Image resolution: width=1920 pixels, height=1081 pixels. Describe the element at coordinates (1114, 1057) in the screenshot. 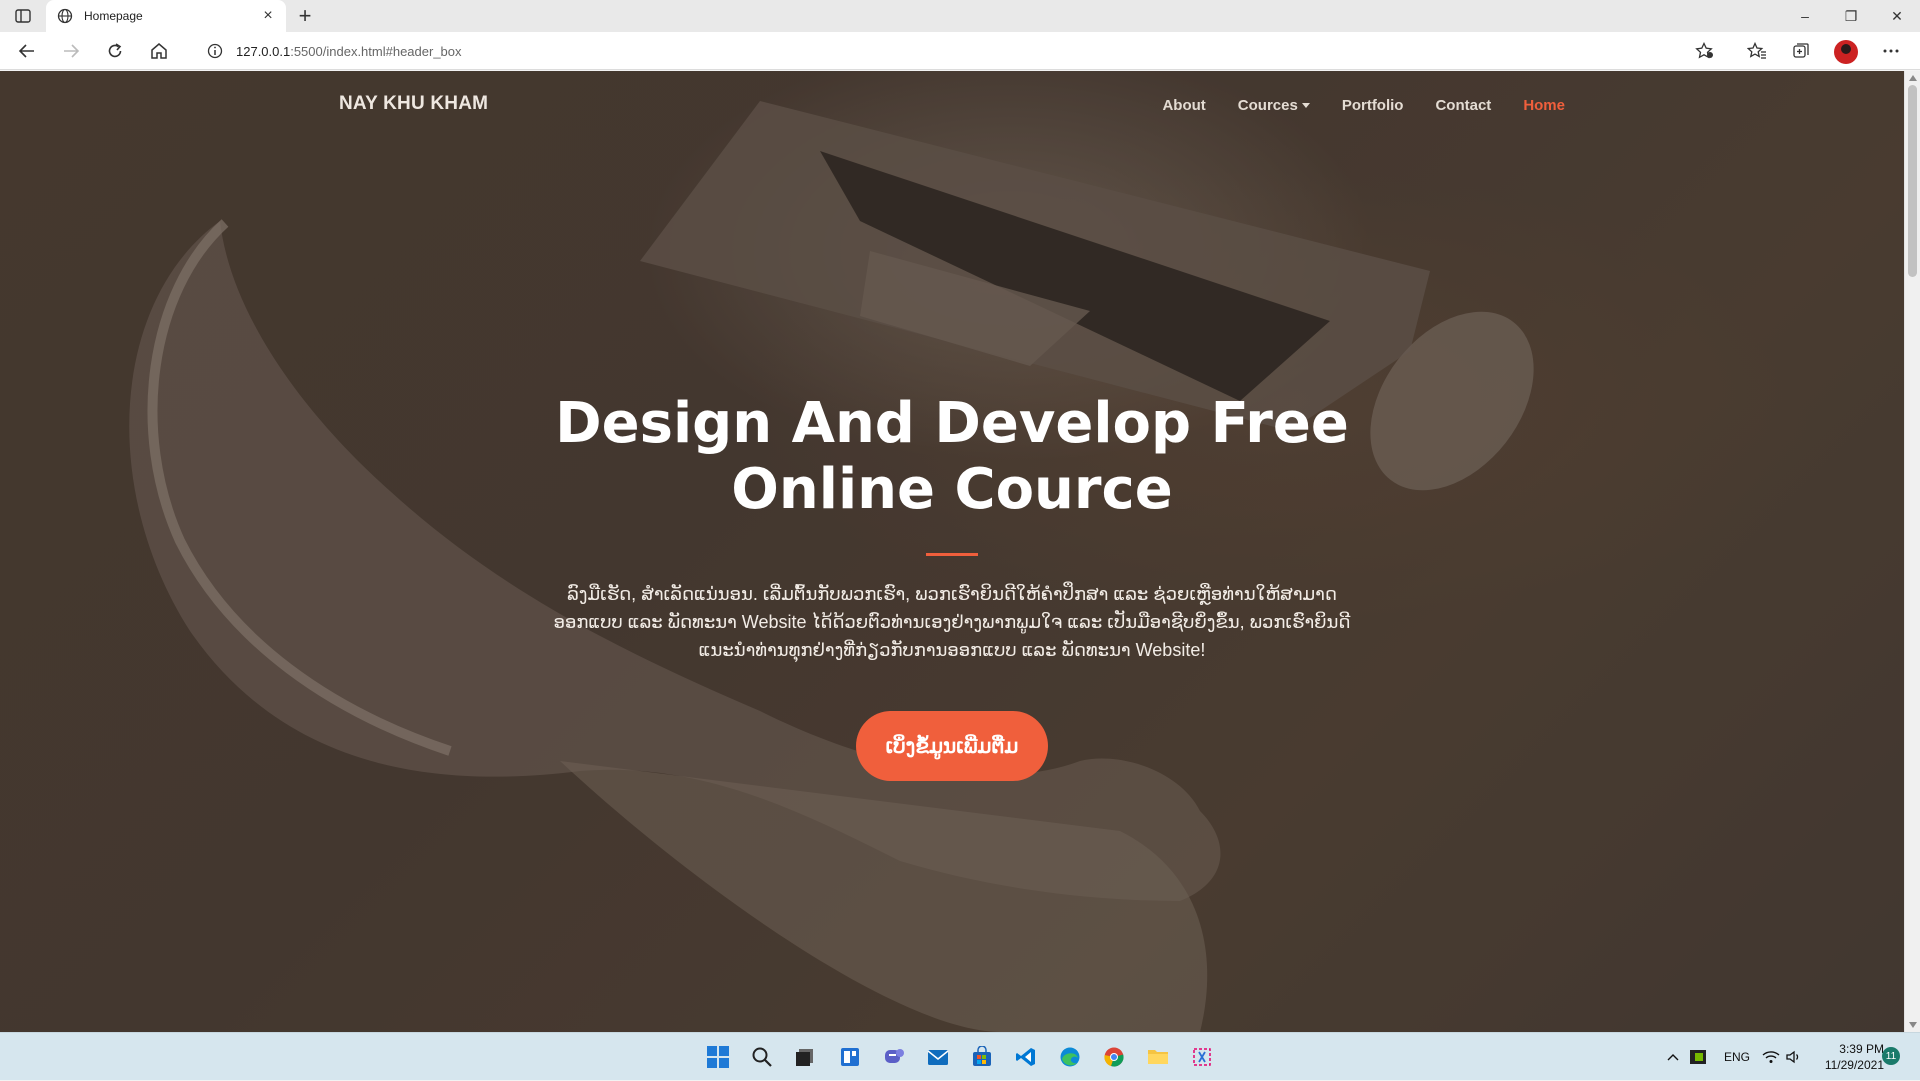

I see `chrome-icon` at that location.